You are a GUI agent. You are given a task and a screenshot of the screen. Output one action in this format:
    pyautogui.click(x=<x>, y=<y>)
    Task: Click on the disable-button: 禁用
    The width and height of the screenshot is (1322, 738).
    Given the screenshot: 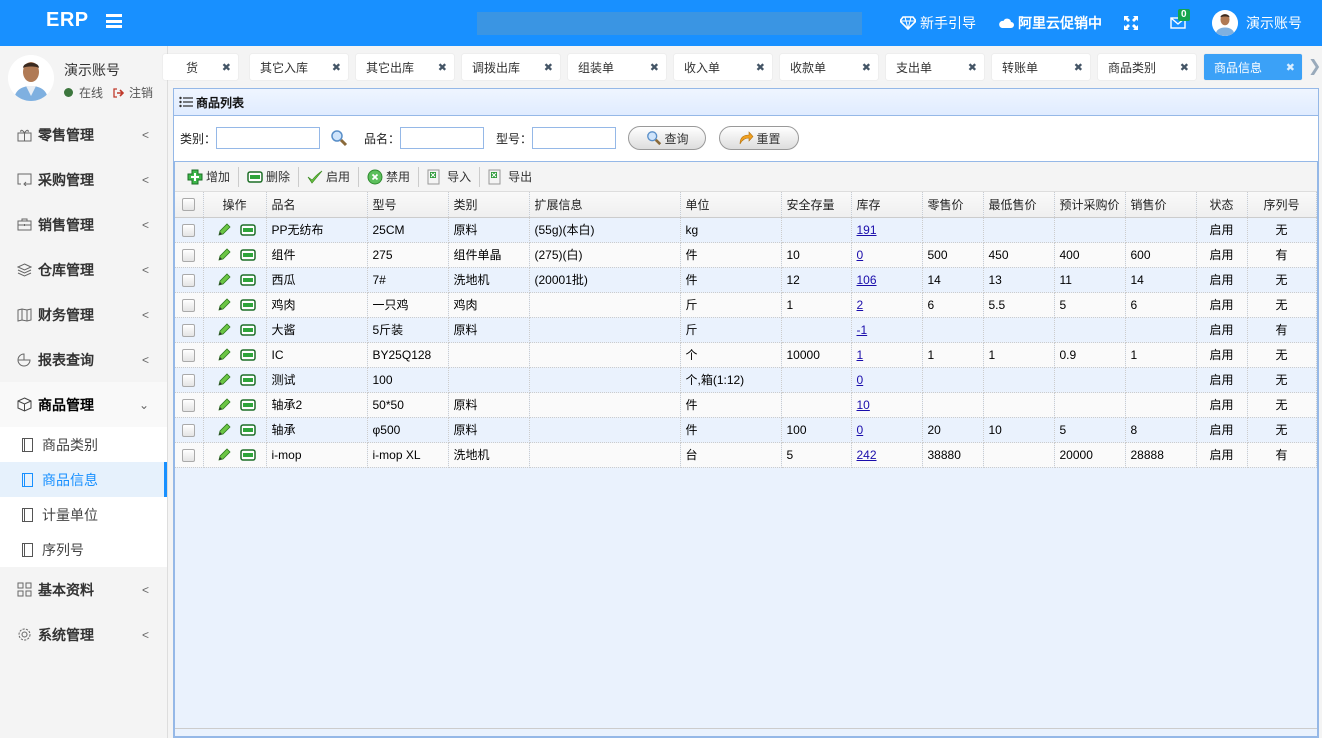 What is the action you would take?
    pyautogui.click(x=388, y=177)
    